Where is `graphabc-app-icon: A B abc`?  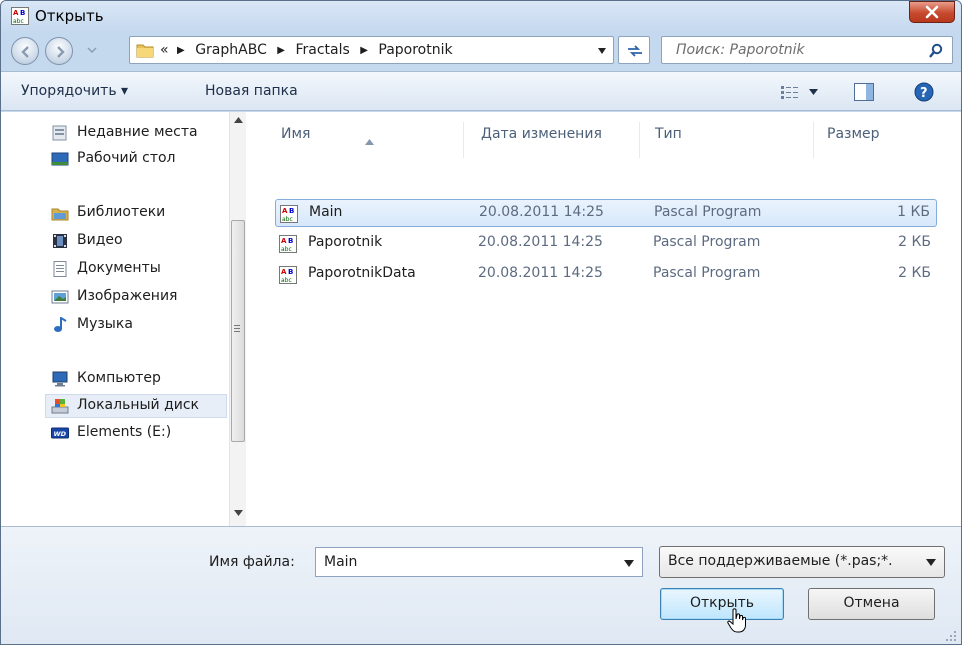 graphabc-app-icon: A B abc is located at coordinates (20, 16).